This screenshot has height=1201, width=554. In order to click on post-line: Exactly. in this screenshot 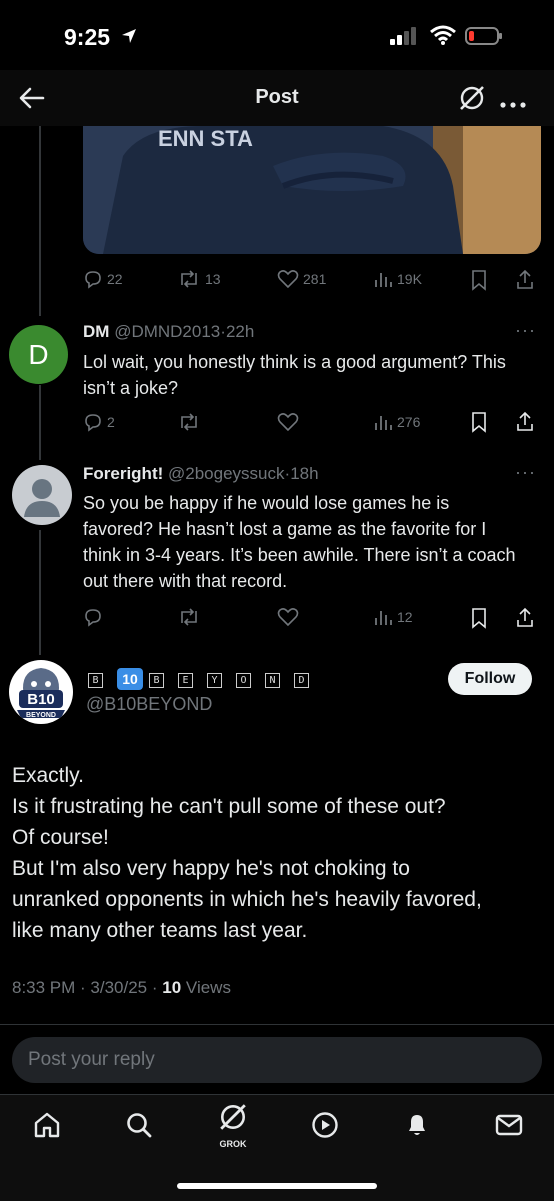, I will do `click(48, 775)`.